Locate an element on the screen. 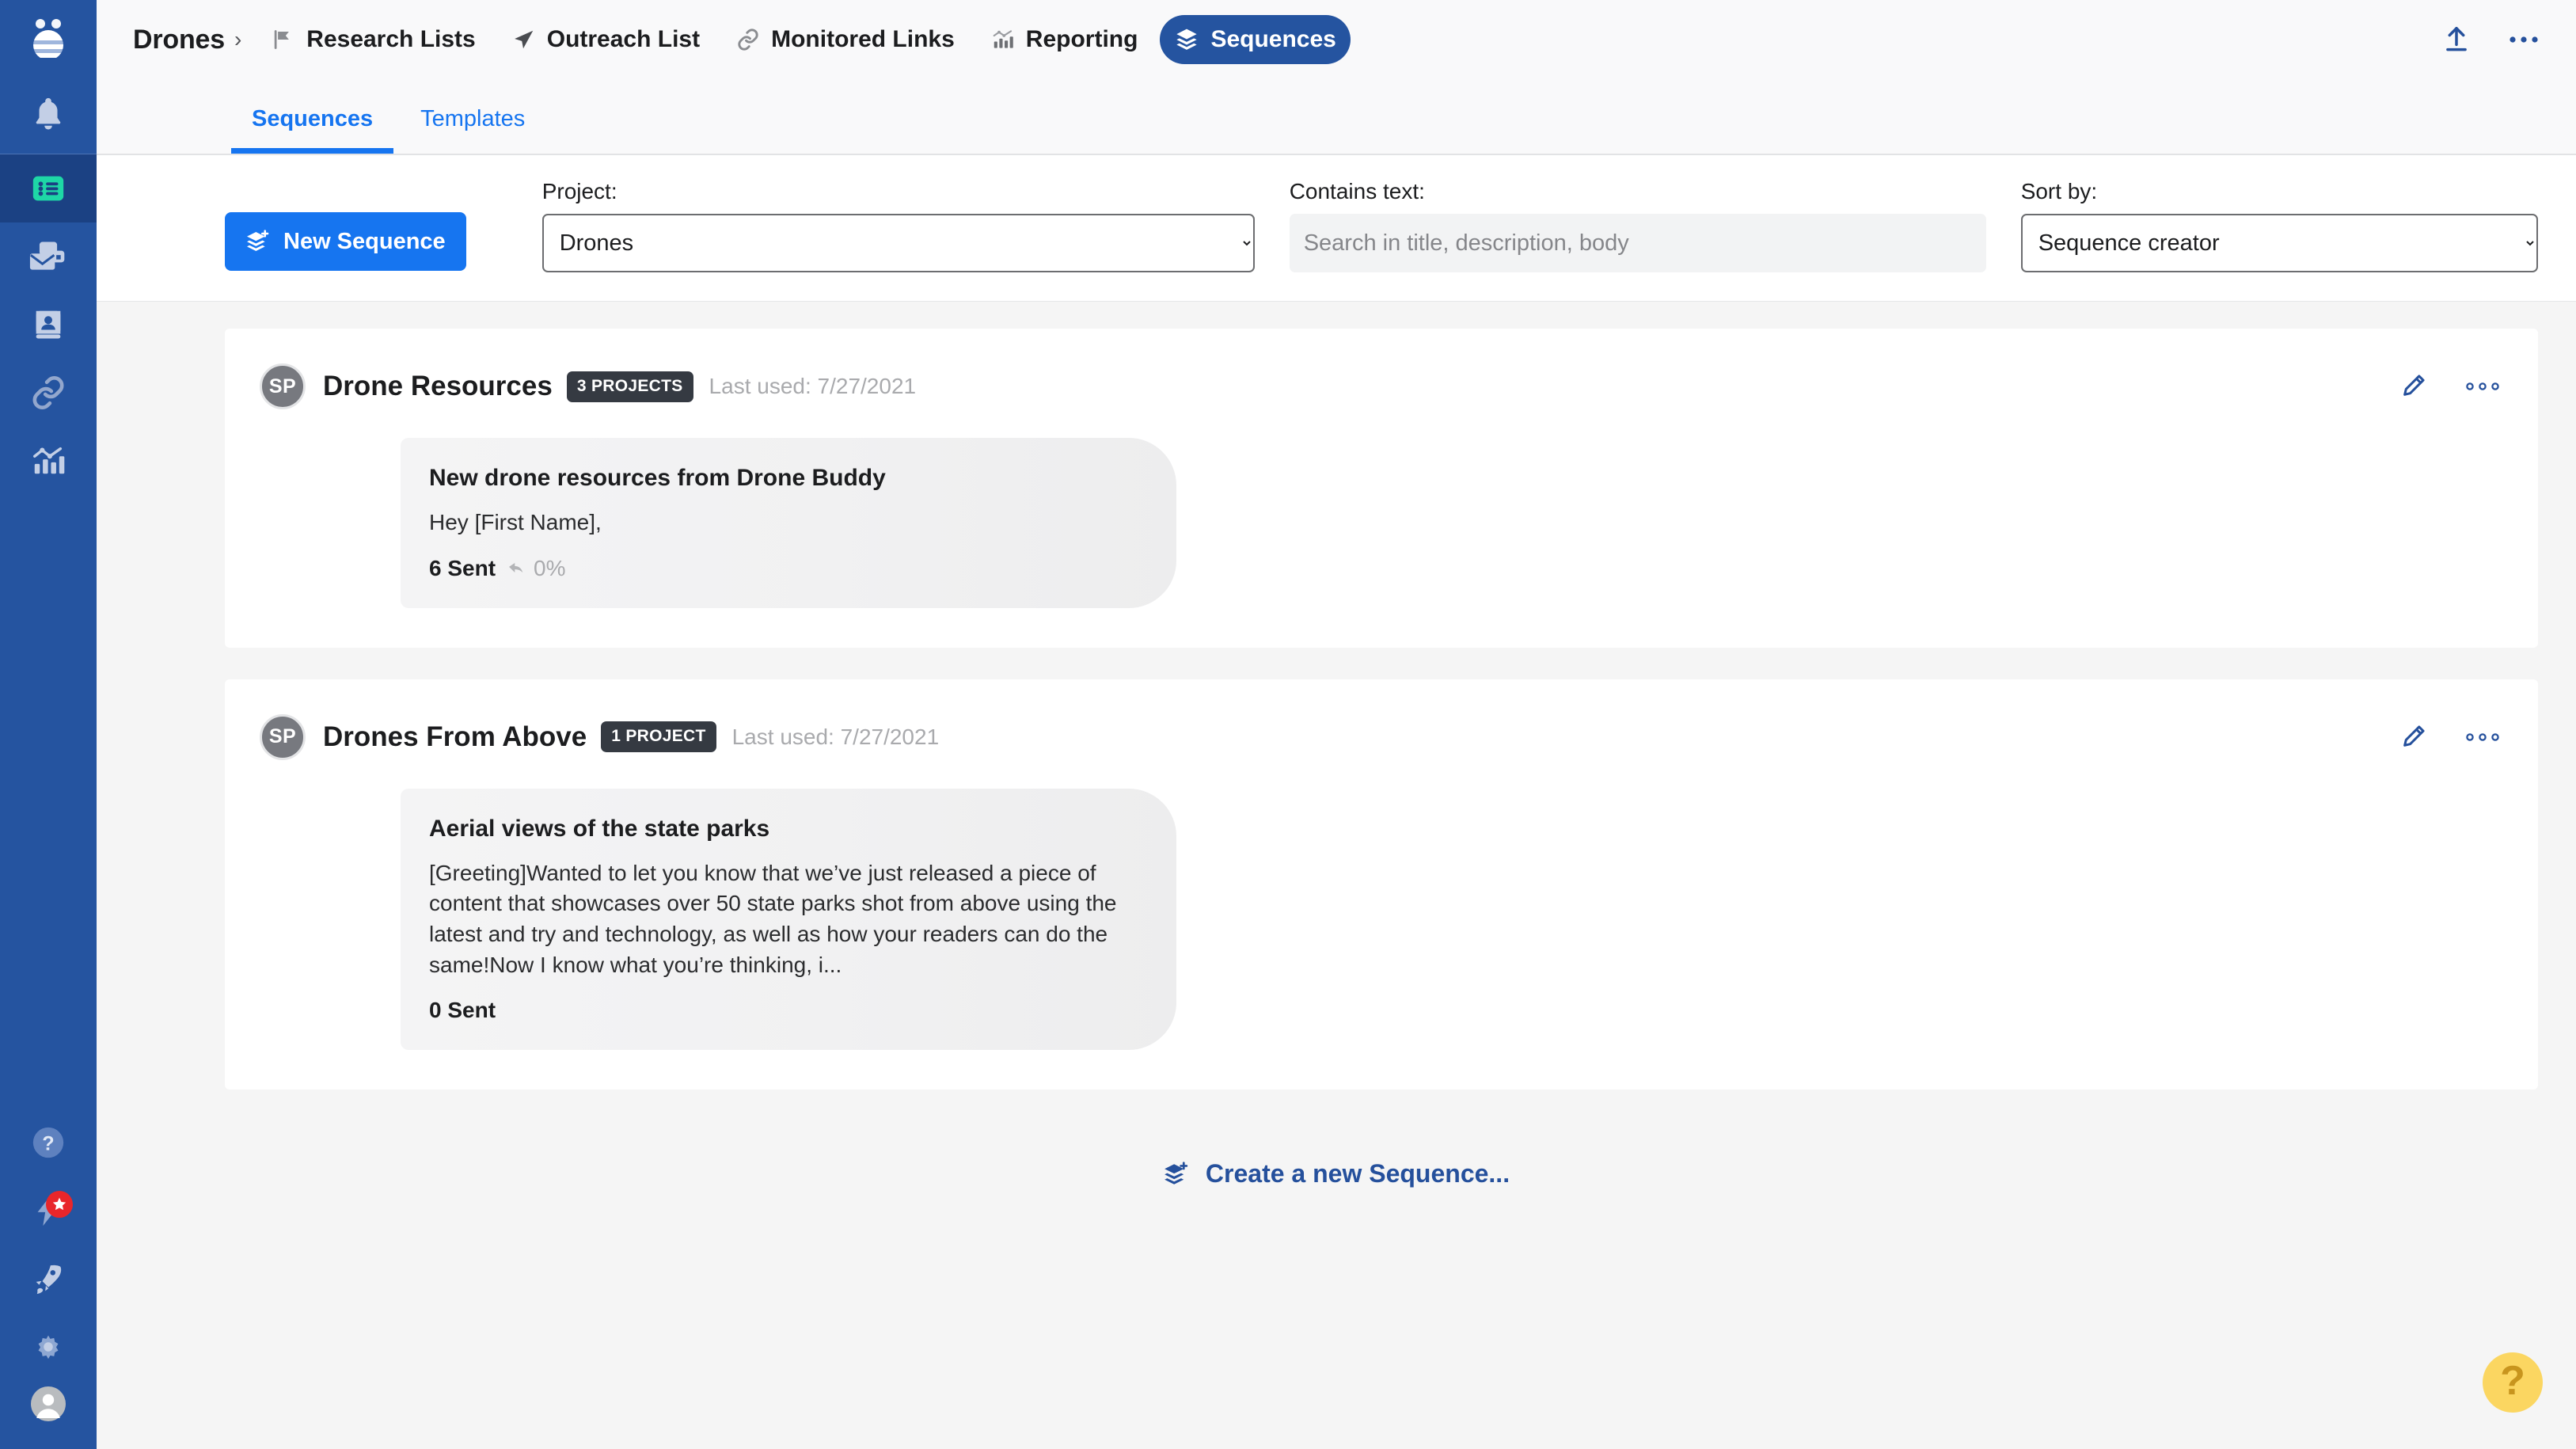 This screenshot has height=1449, width=2576. breadcrumb: Drones › is located at coordinates (193, 40).